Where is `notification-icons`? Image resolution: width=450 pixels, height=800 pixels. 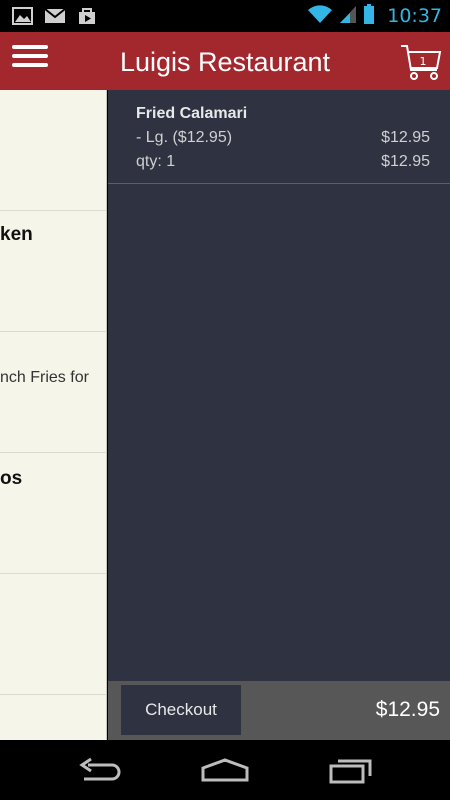
notification-icons is located at coordinates (55, 16).